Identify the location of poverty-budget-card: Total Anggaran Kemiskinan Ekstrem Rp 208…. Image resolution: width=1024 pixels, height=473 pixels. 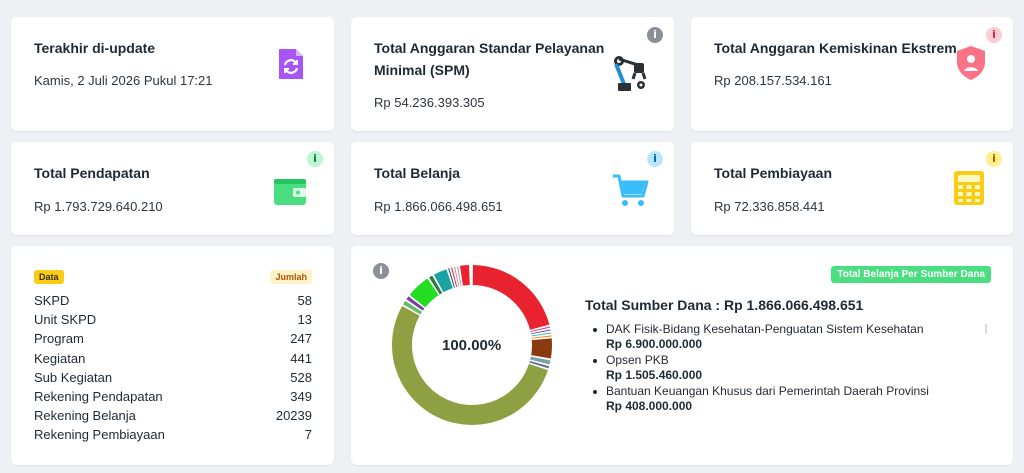
(852, 74).